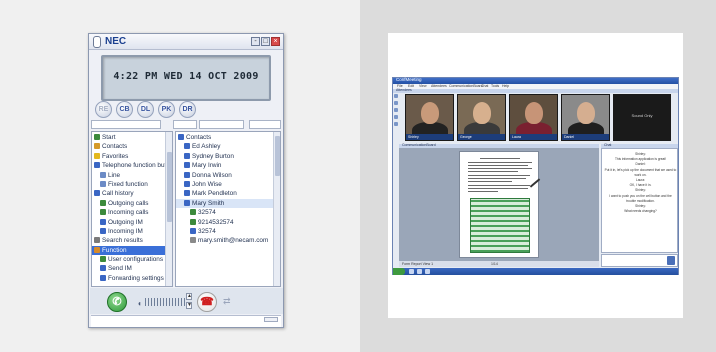  What do you see at coordinates (187, 155) in the screenshot?
I see `person-icon` at bounding box center [187, 155].